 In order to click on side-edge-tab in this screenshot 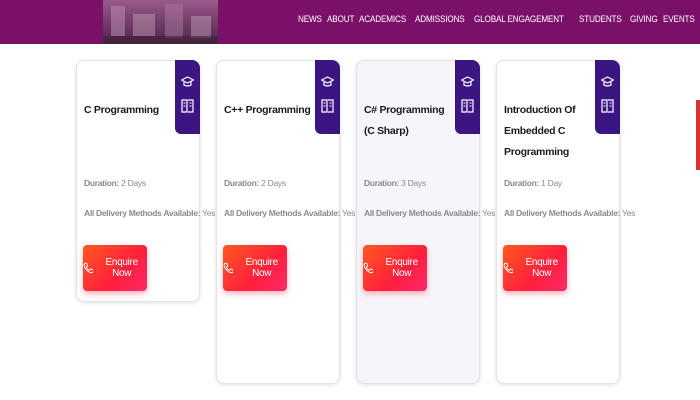, I will do `click(698, 135)`.